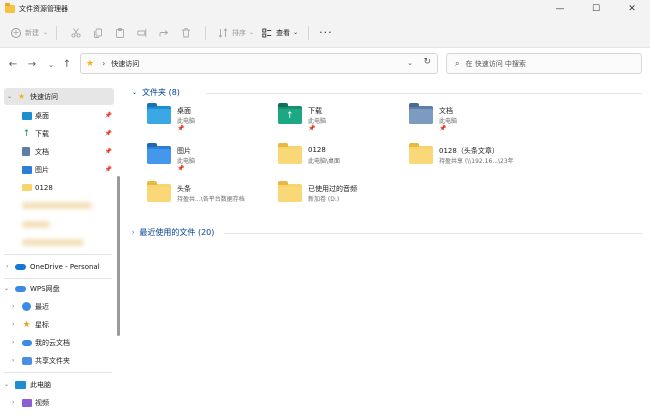 The height and width of the screenshot is (419, 650). Describe the element at coordinates (210, 197) in the screenshot. I see `folder-tile-toutiao: 头条 持盈共...\各平台数据存档` at that location.